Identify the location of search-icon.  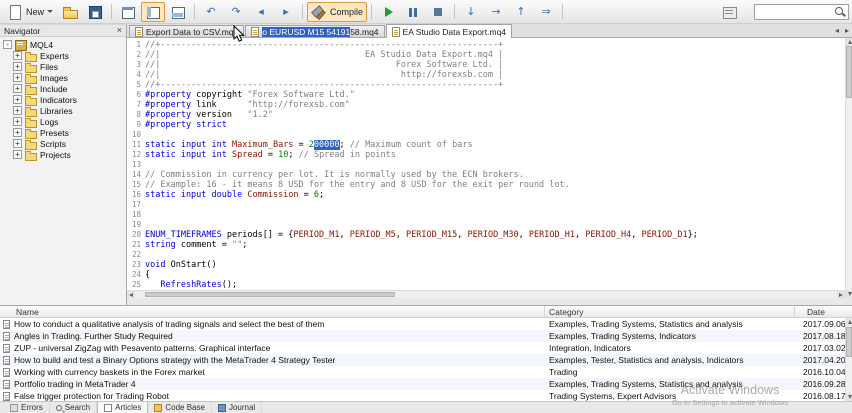
(840, 12).